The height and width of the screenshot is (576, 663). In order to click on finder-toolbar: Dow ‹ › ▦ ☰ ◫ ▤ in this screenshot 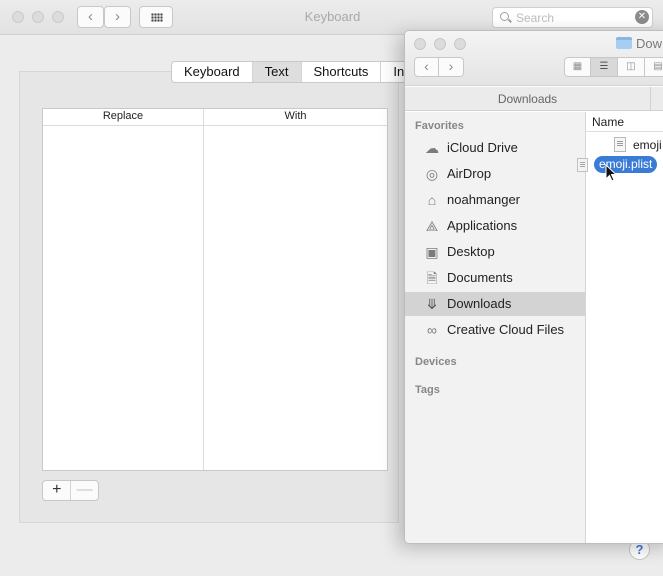, I will do `click(534, 58)`.